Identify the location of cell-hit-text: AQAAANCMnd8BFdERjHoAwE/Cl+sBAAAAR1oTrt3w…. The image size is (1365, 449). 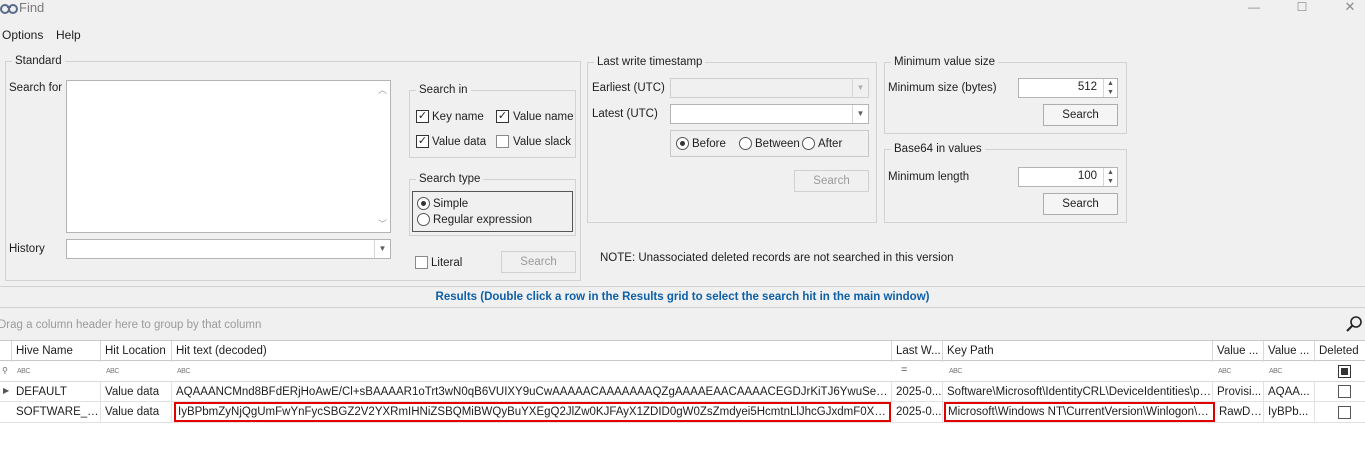
(532, 392).